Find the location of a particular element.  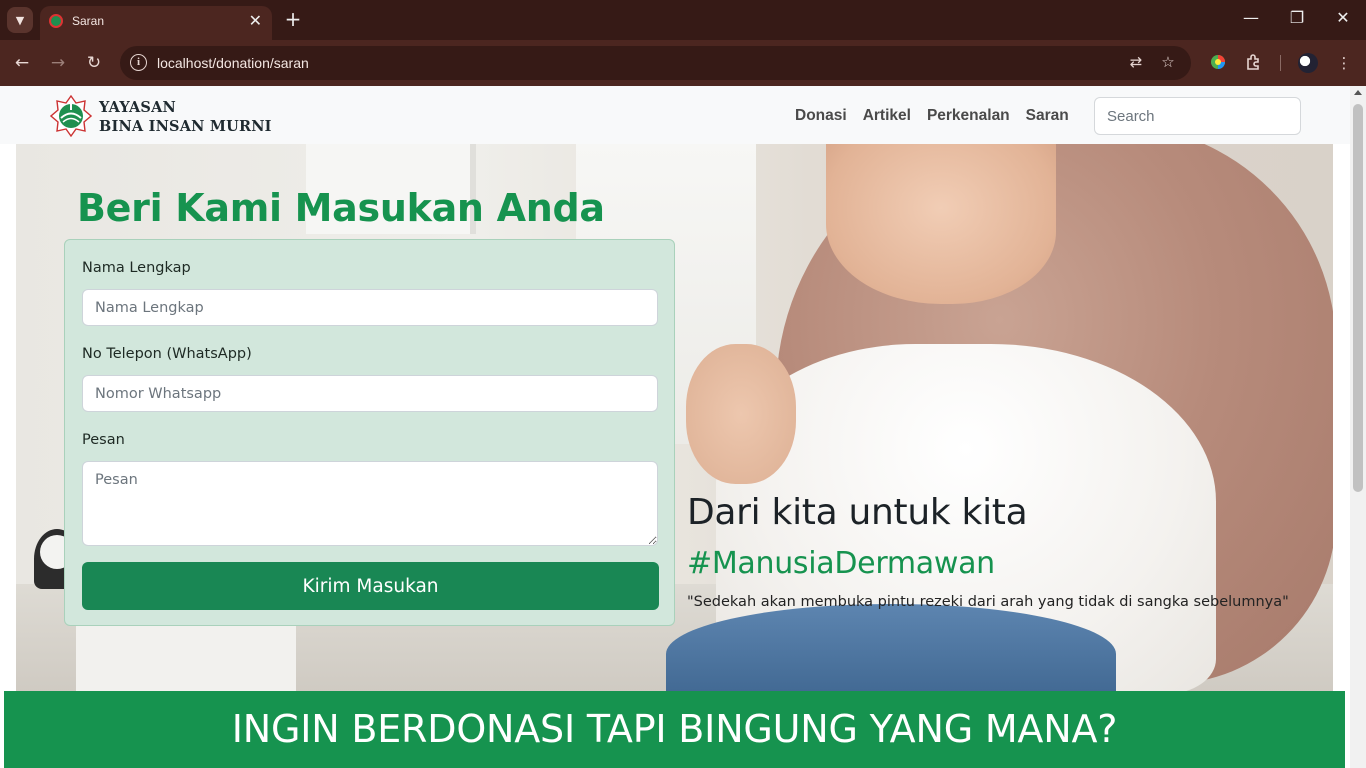

browser-toolbar: ← → ↻ i localhost/donation/saran ⇄ ☆ ⋮ is located at coordinates (683, 63).